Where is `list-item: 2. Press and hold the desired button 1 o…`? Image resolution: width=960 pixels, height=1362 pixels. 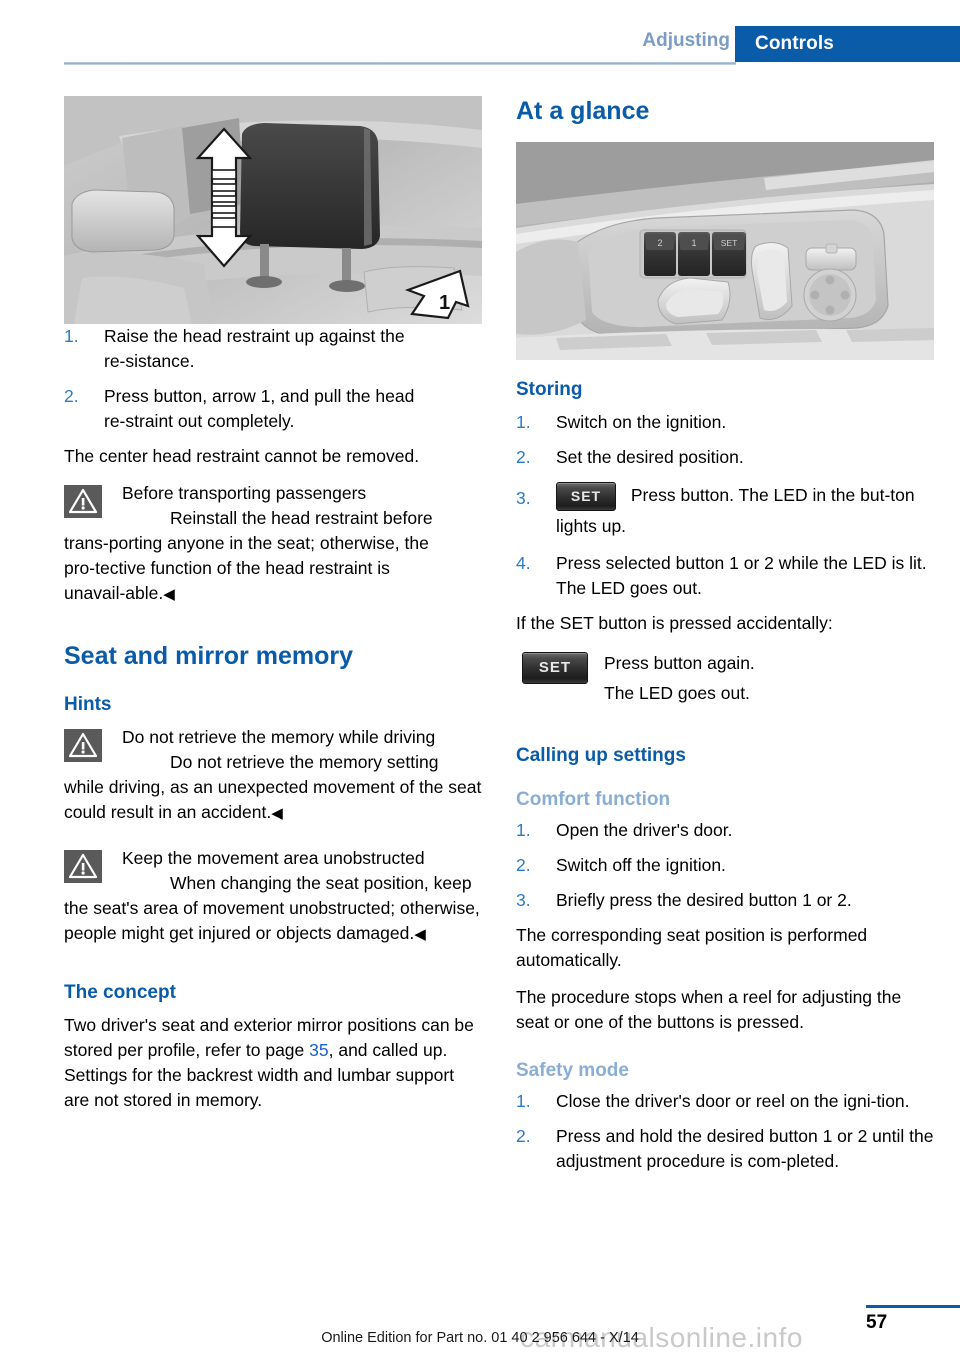
list-item: 2. Press and hold the desired button 1 o… is located at coordinates (725, 1149).